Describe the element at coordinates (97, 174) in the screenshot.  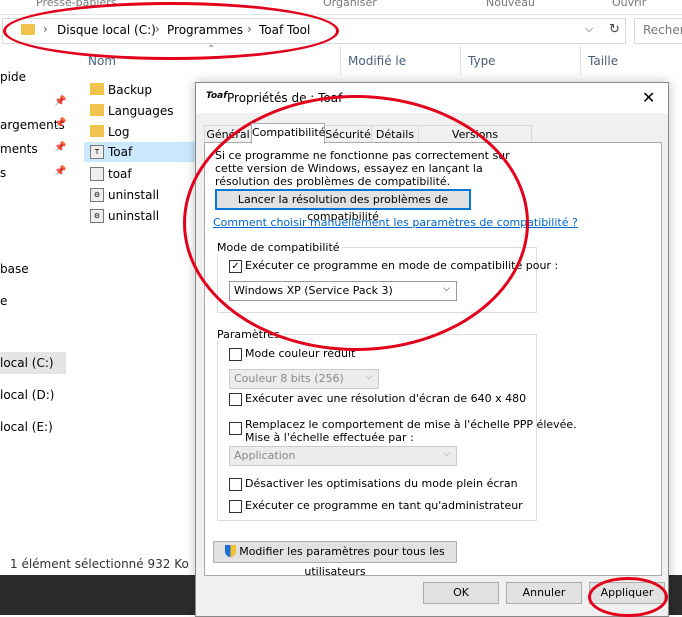
I see `file-icon` at that location.